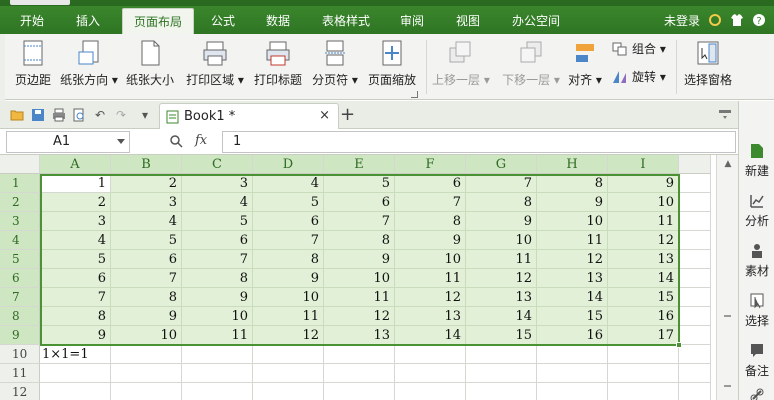 The image size is (774, 400). I want to click on table-cell: 17, so click(643, 335).